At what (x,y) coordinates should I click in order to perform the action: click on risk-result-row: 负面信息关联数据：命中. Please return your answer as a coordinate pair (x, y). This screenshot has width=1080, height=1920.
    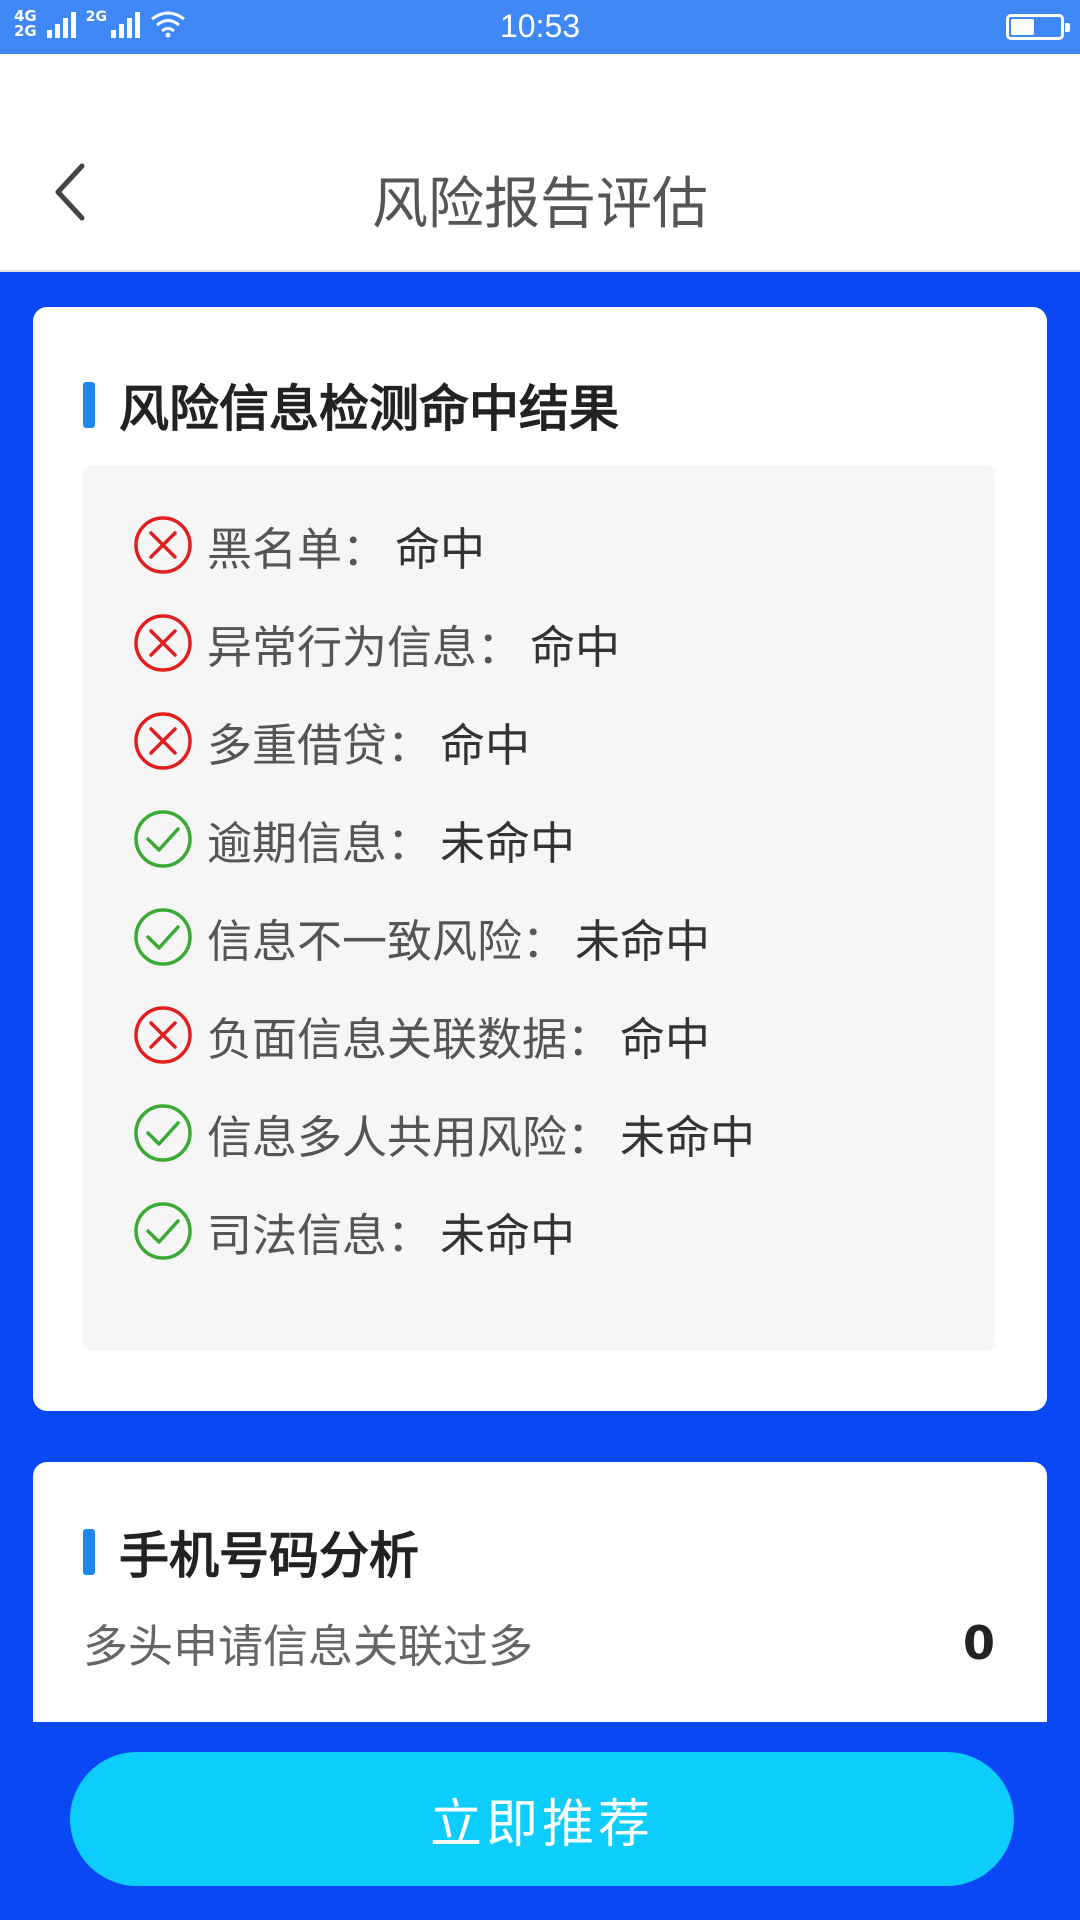
    Looking at the image, I should click on (444, 1035).